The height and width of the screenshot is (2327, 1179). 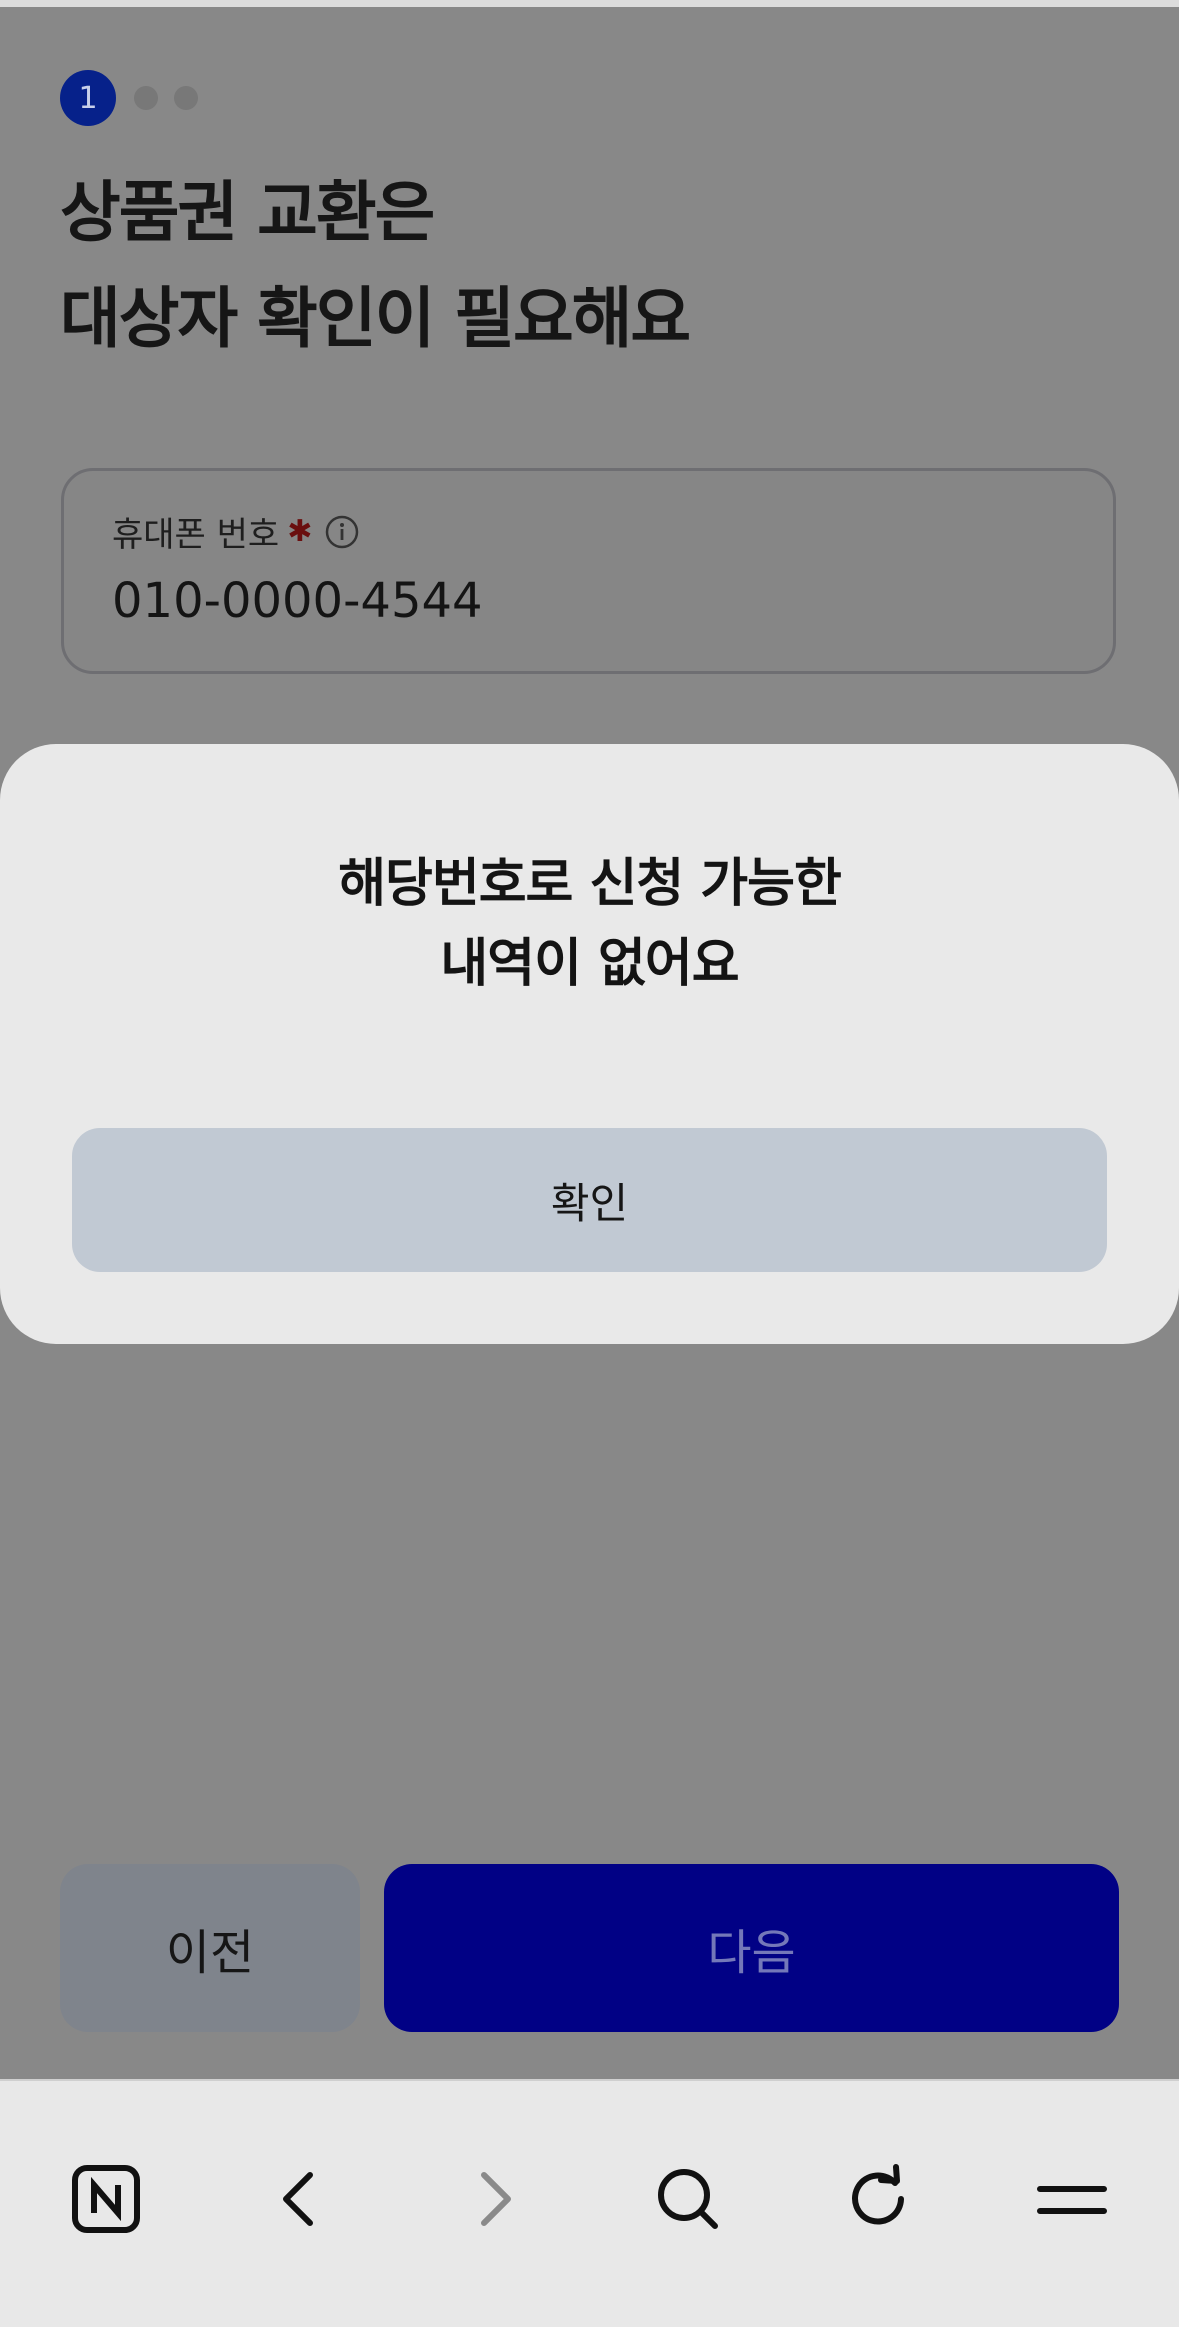 I want to click on modal-message: 해당번호로 신청 가능한 내역이 없어요, so click(x=589, y=924).